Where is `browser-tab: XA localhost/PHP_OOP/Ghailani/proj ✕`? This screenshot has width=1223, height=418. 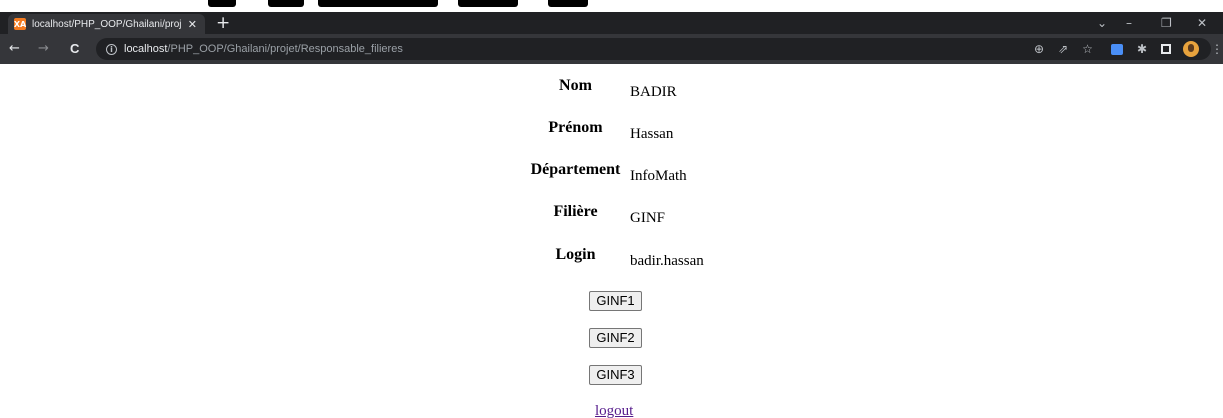 browser-tab: XA localhost/PHP_OOP/Ghailani/proj ✕ is located at coordinates (106, 24).